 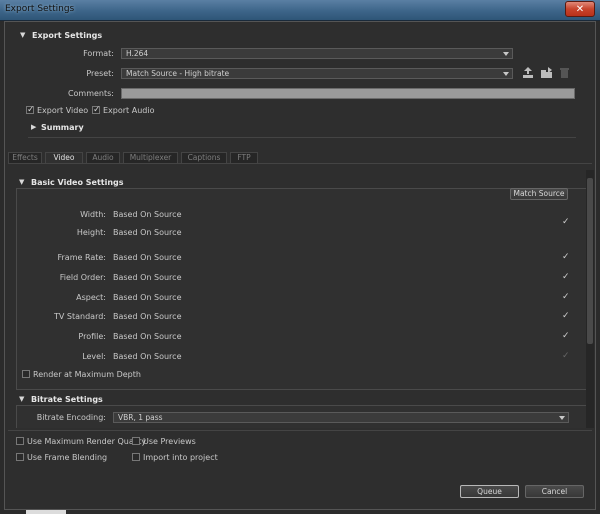 What do you see at coordinates (87, 441) in the screenshot?
I see `max-render-quality-label: Use Maximum Render Quality` at bounding box center [87, 441].